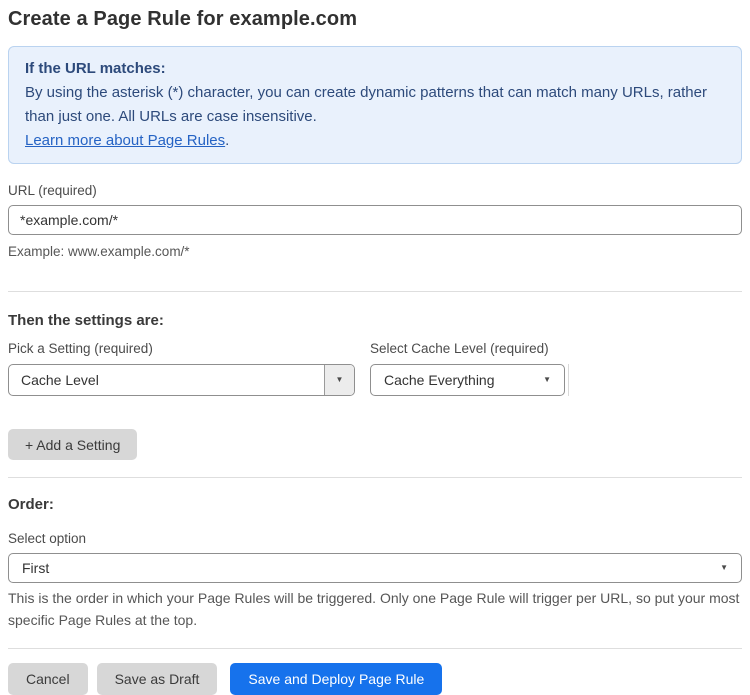 This screenshot has width=750, height=695. I want to click on order-select-value: First, so click(36, 568).